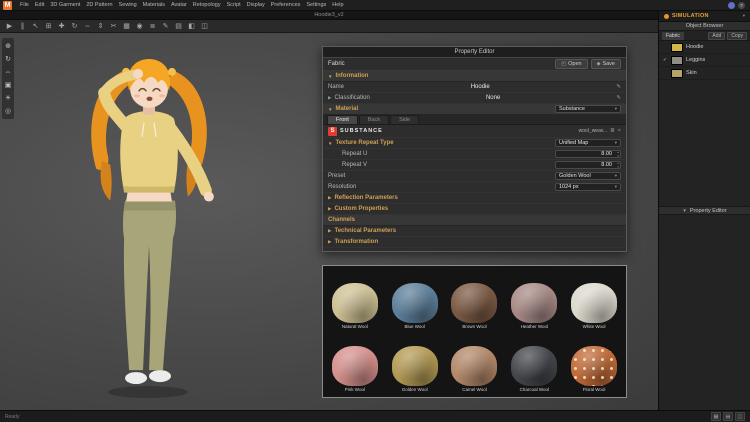 Image resolution: width=750 pixels, height=422 pixels. What do you see at coordinates (474, 109) in the screenshot?
I see `section-material: ▼ Material Substance ▾` at bounding box center [474, 109].